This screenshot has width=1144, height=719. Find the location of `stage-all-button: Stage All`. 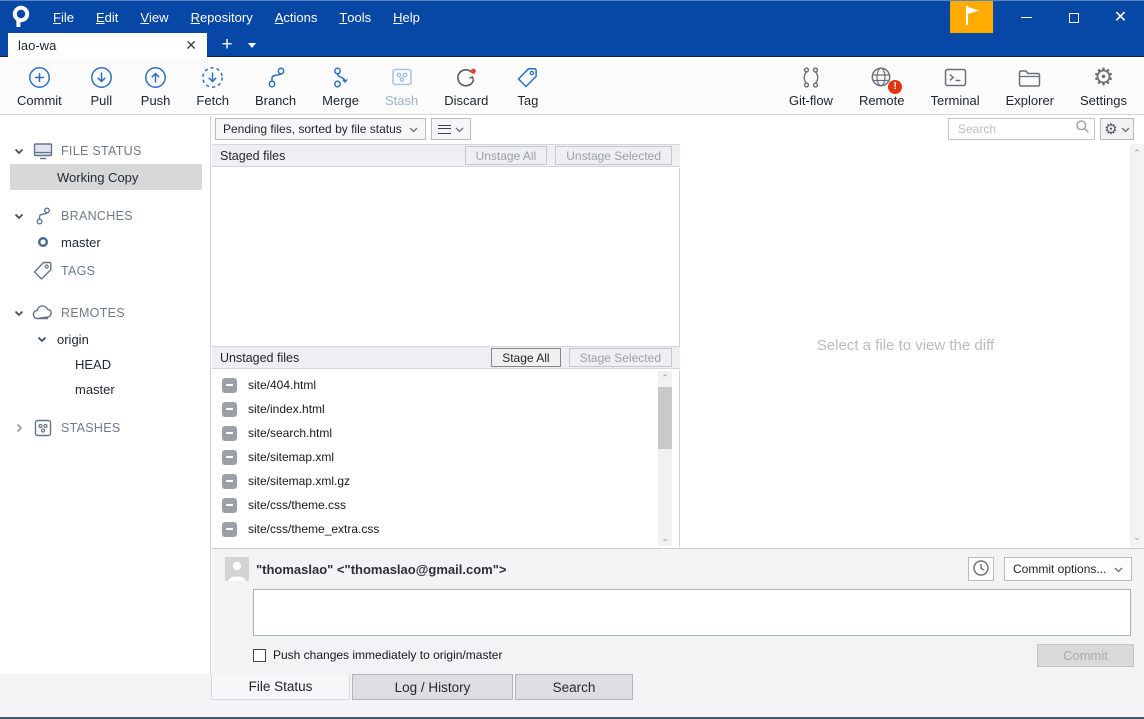

stage-all-button: Stage All is located at coordinates (526, 357).